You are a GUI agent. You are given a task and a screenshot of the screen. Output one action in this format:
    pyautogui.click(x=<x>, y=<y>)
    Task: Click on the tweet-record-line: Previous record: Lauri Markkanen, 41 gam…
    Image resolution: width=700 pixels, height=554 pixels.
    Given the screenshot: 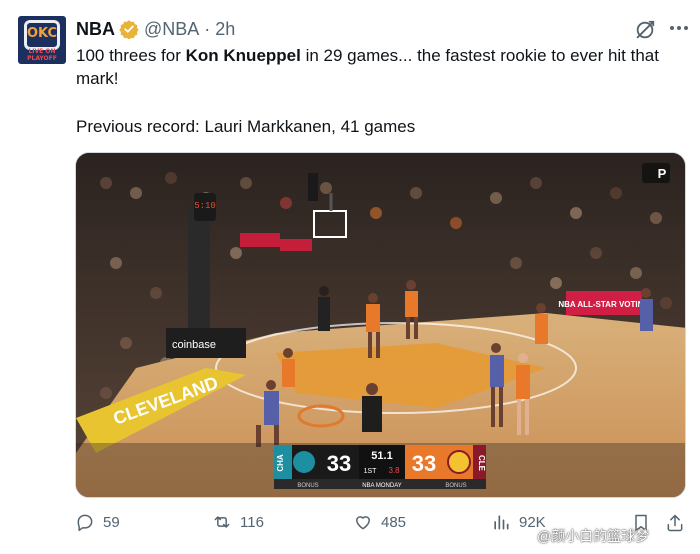 What is the action you would take?
    pyautogui.click(x=246, y=126)
    